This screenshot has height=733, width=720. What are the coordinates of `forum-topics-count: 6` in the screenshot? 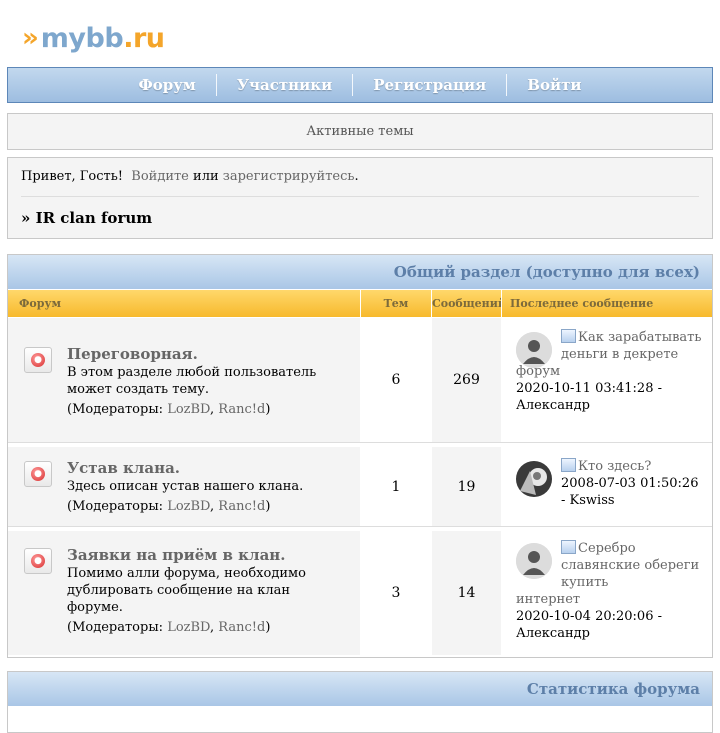 It's located at (396, 380).